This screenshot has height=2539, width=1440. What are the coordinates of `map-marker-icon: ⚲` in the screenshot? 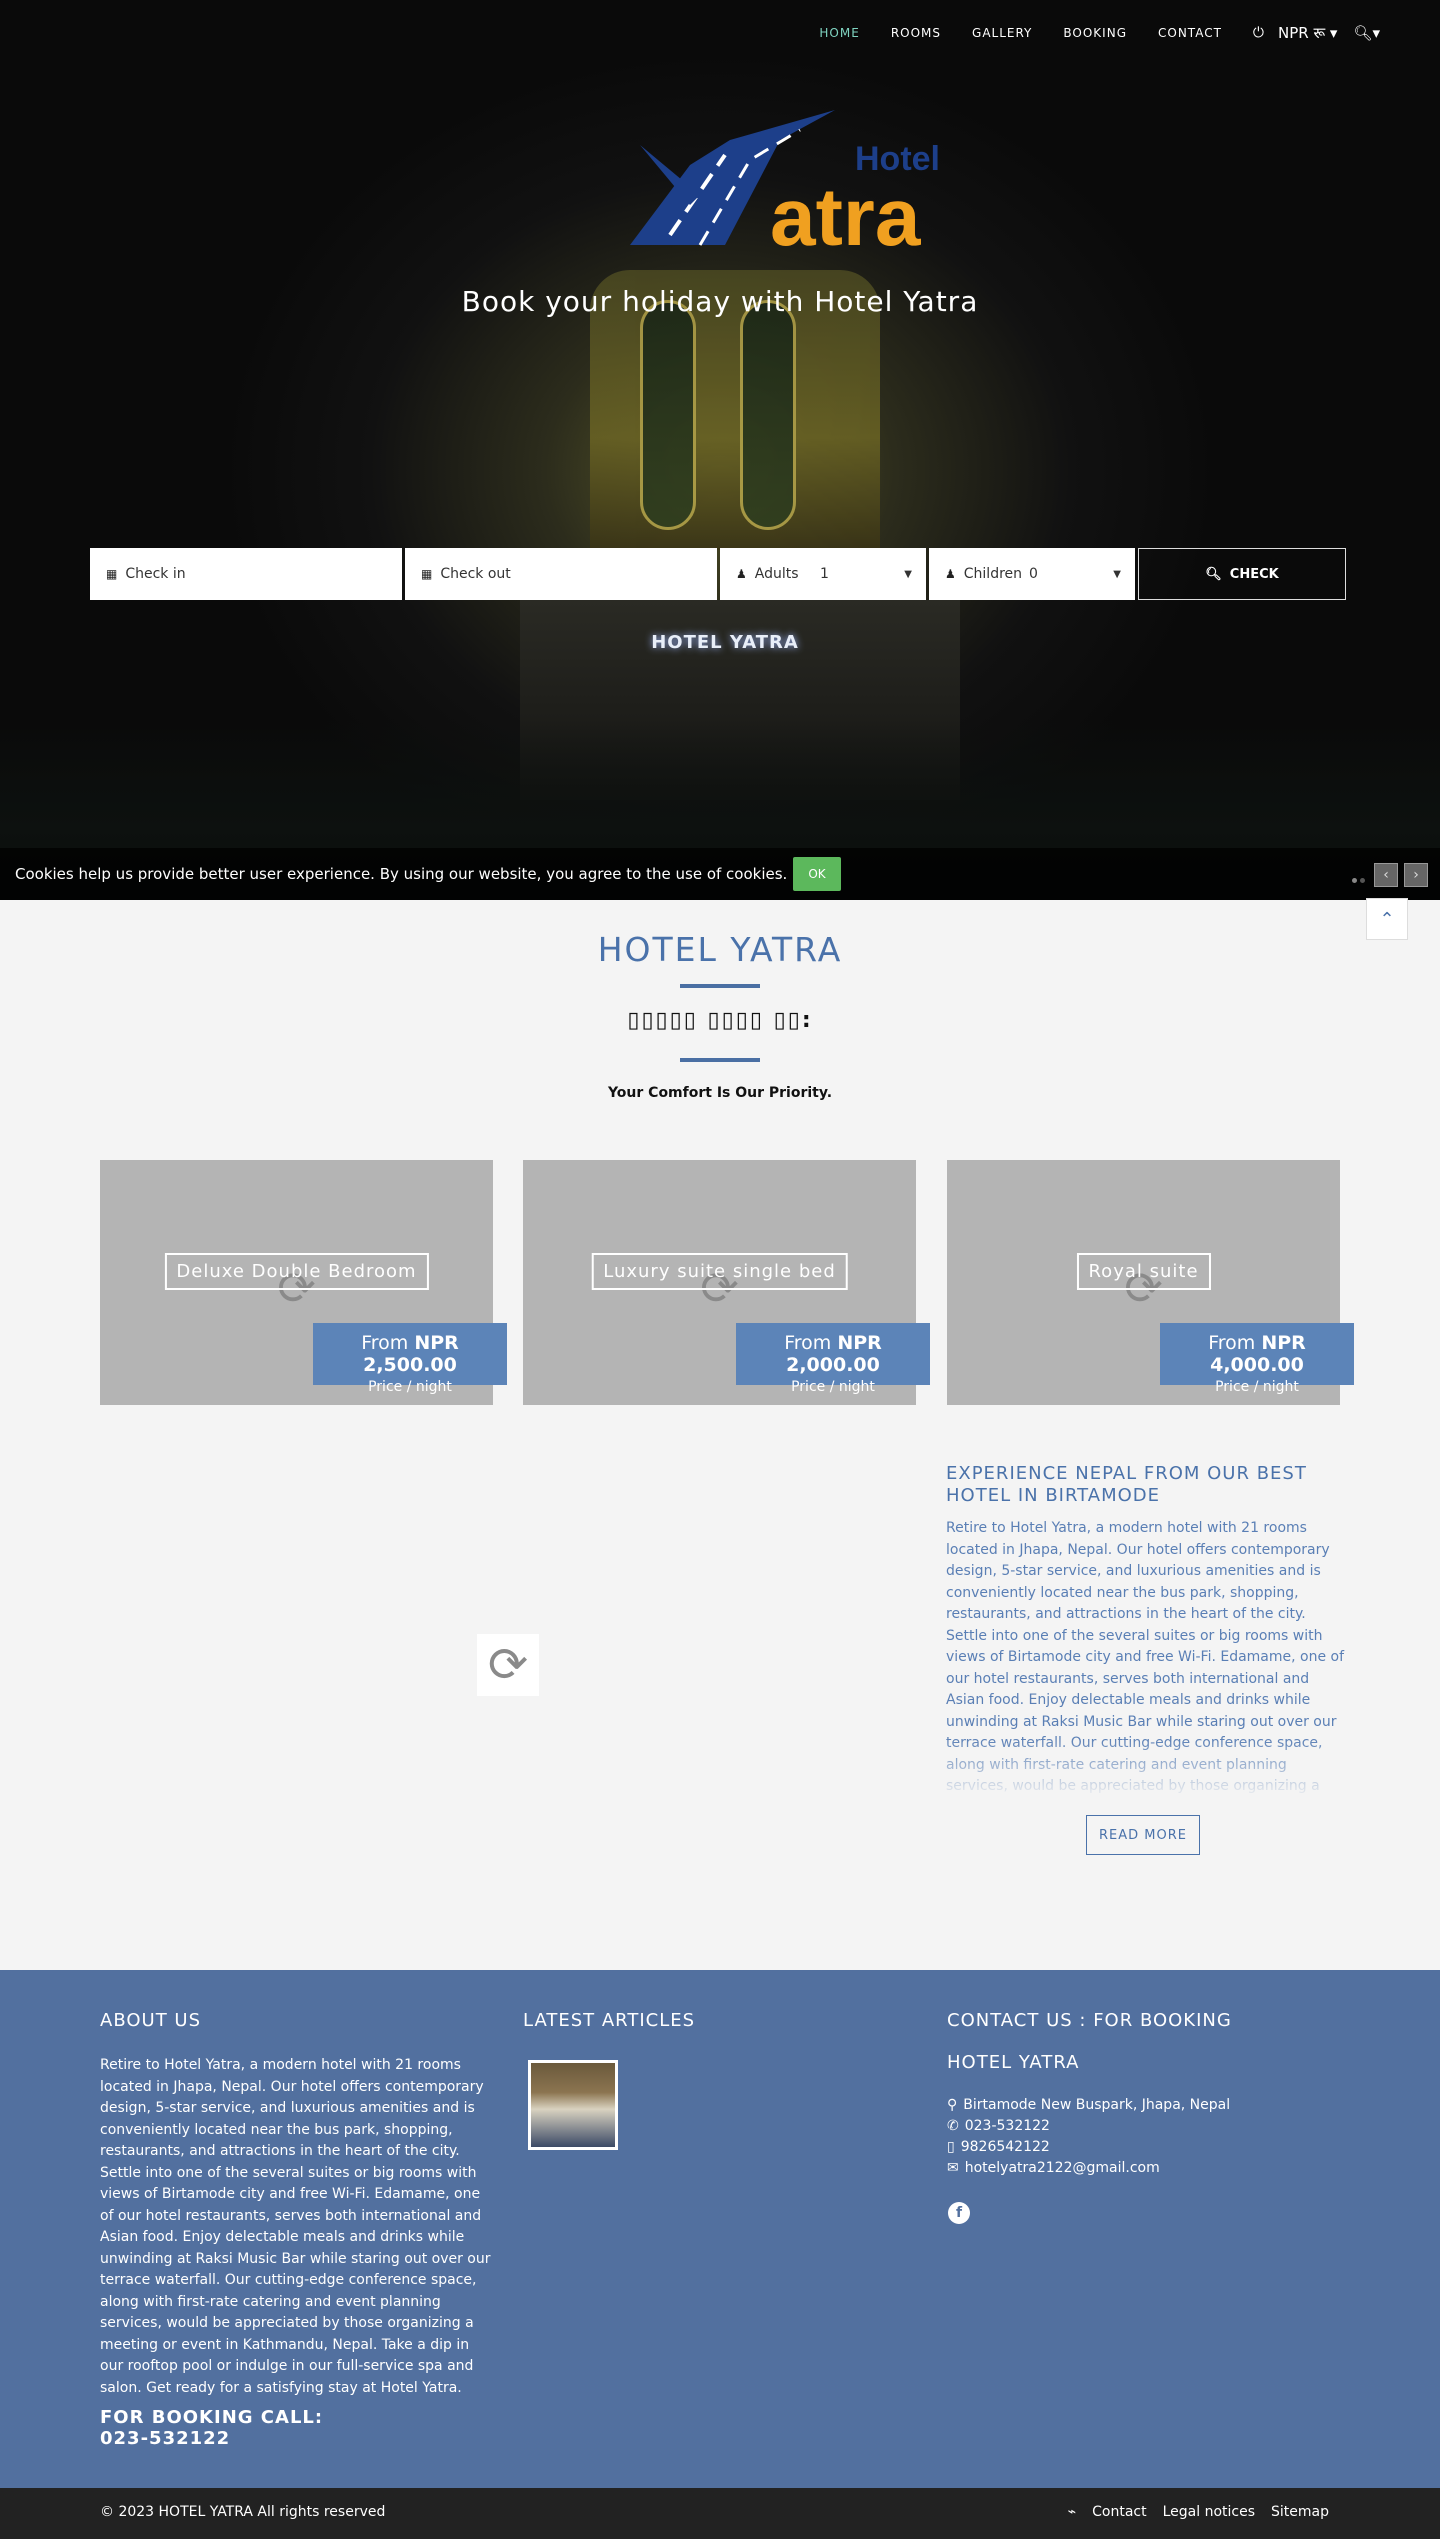 It's located at (952, 2105).